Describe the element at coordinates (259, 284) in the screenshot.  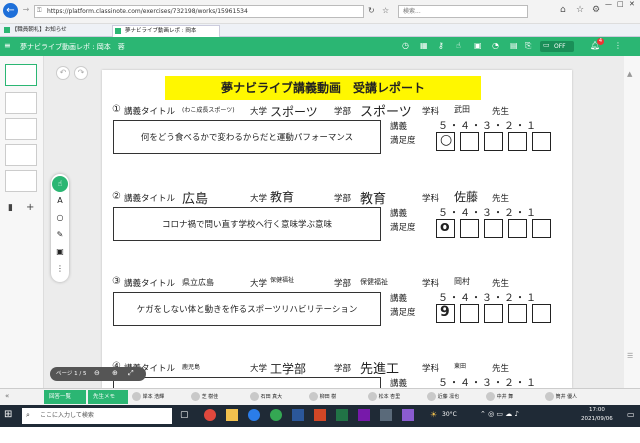
I see `university-suffix: 大学` at that location.